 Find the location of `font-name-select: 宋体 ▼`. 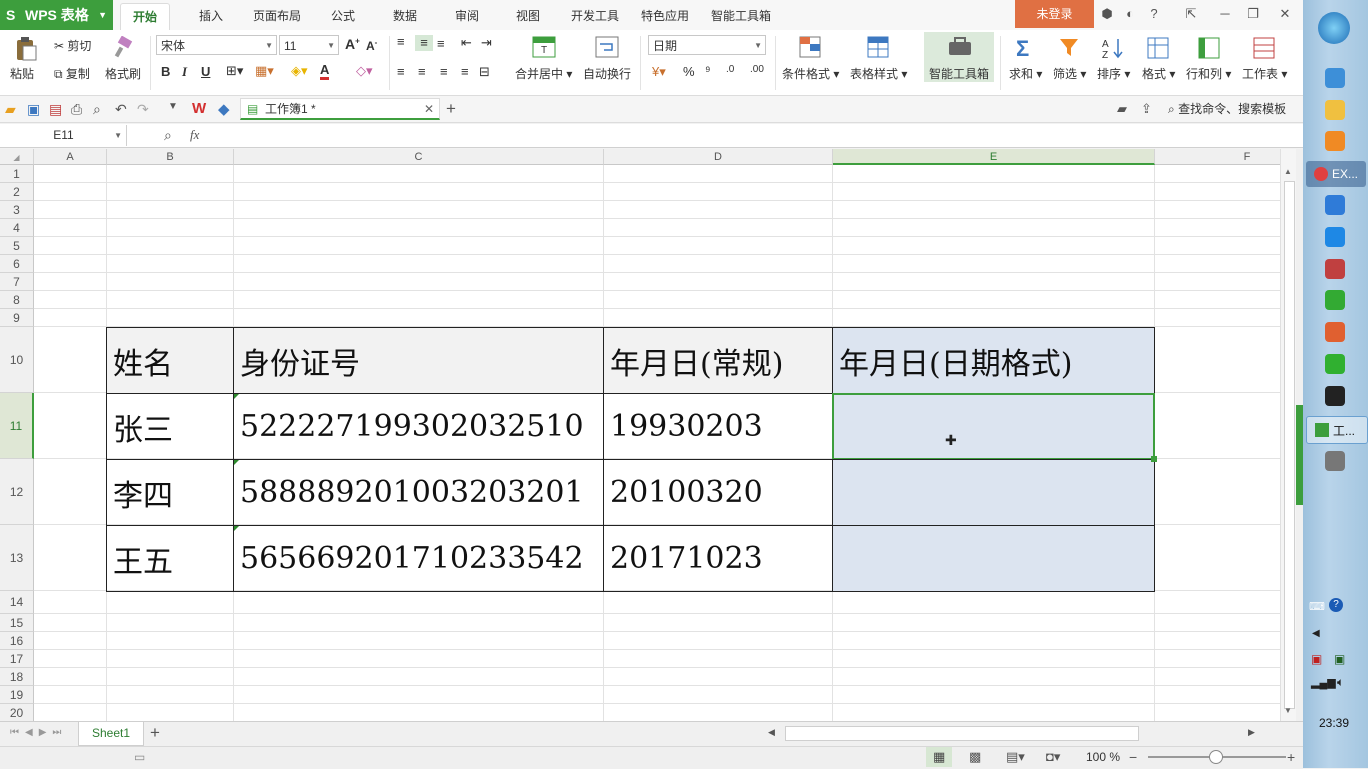

font-name-select: 宋体 ▼ is located at coordinates (216, 45).